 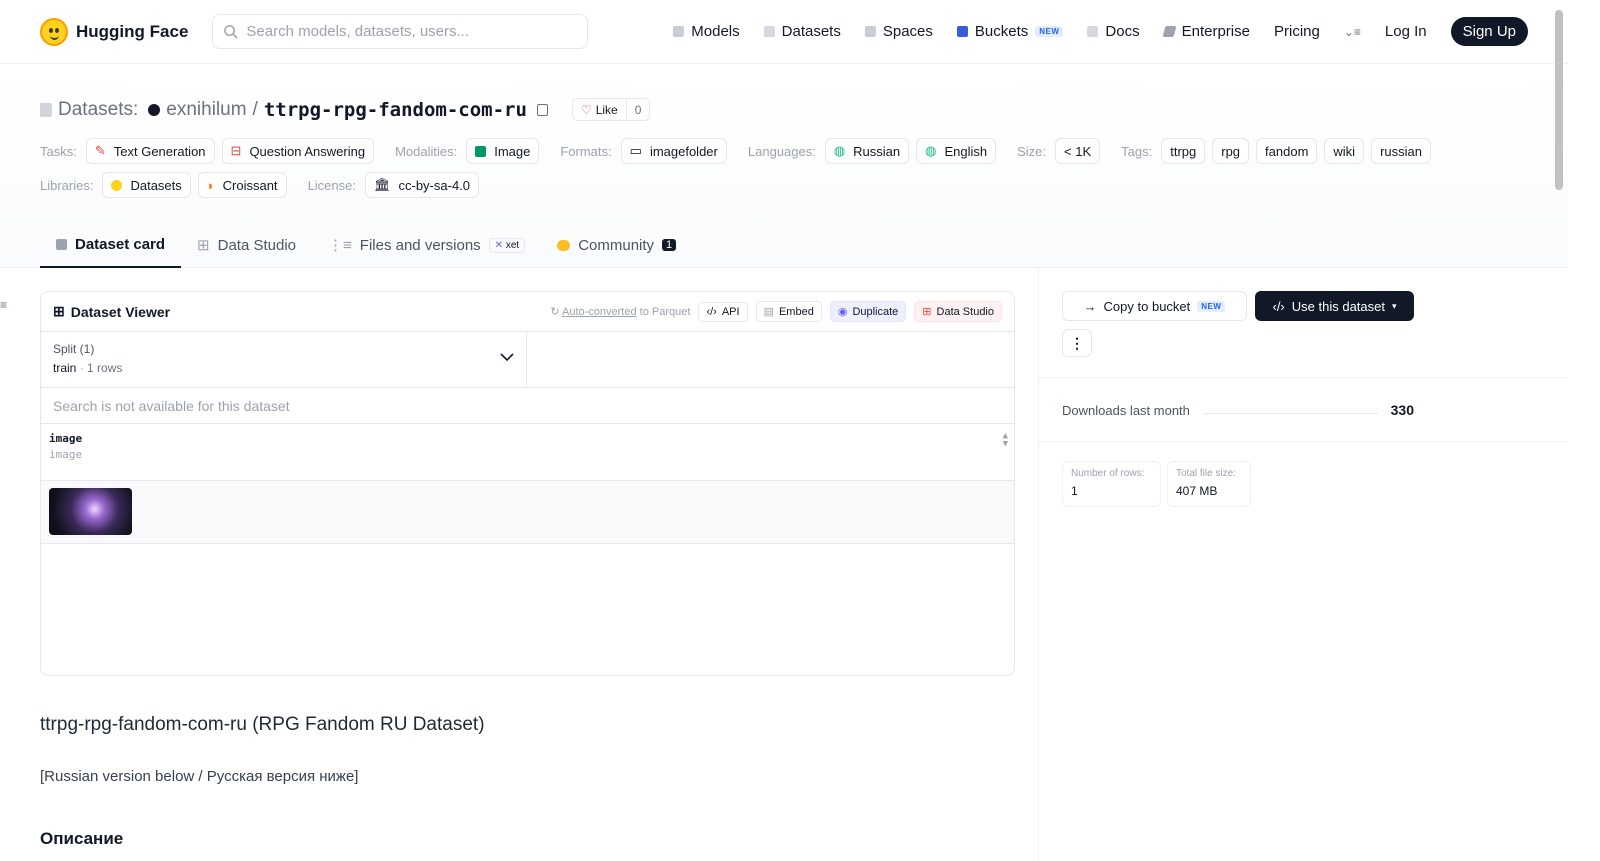 What do you see at coordinates (1126, 410) in the screenshot?
I see `downloads-label: Downloads last month` at bounding box center [1126, 410].